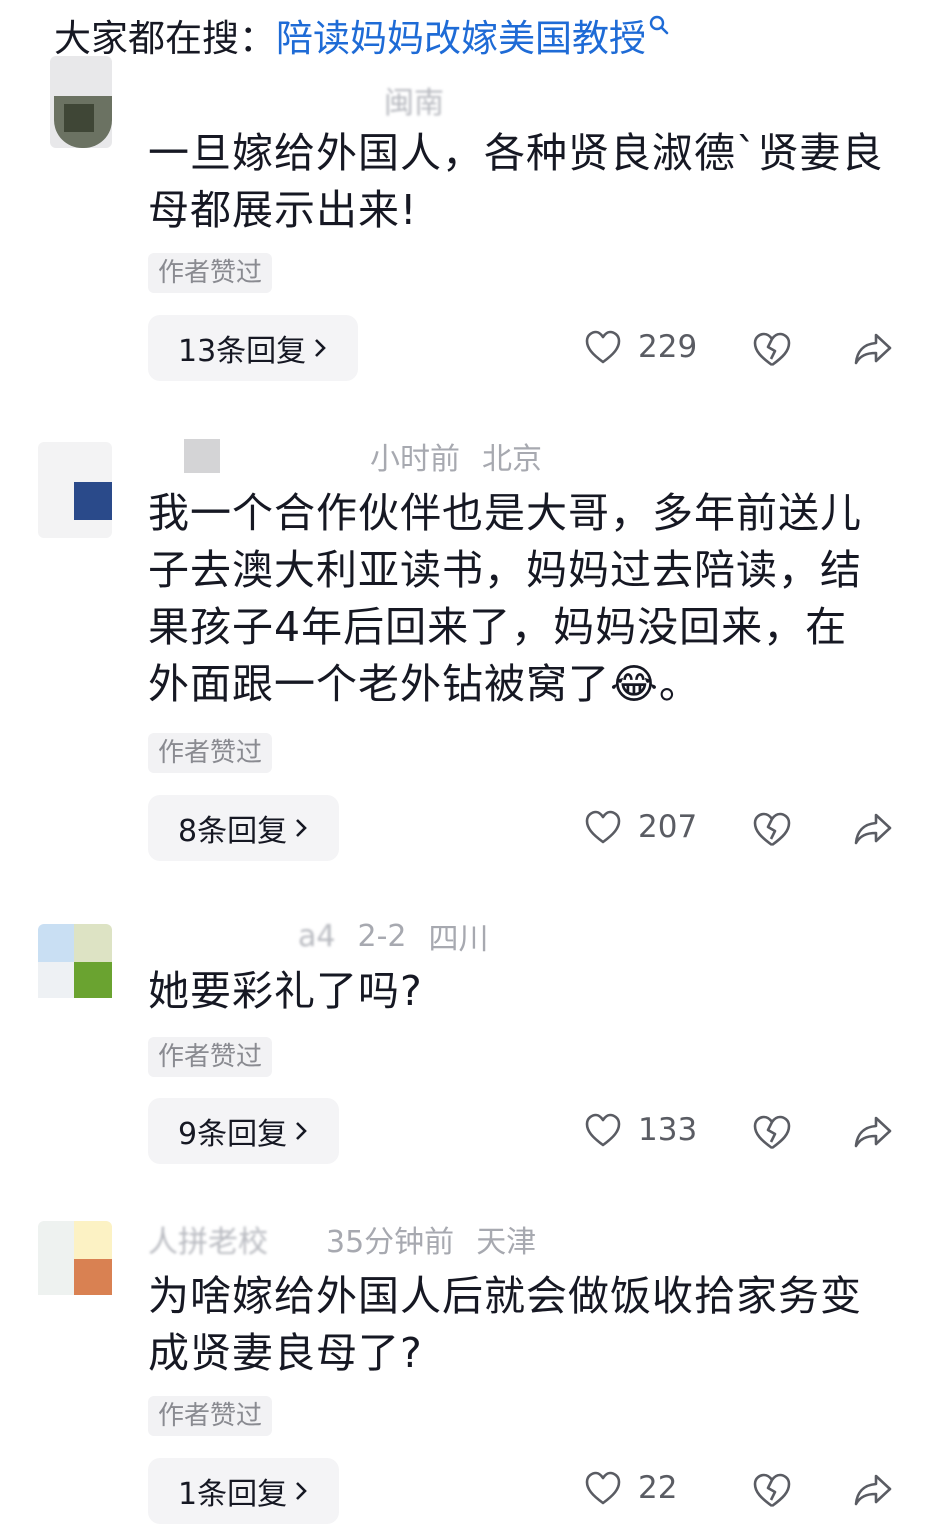 This screenshot has width=946, height=1524. I want to click on view-replies-button: 9条回复, so click(244, 1131).